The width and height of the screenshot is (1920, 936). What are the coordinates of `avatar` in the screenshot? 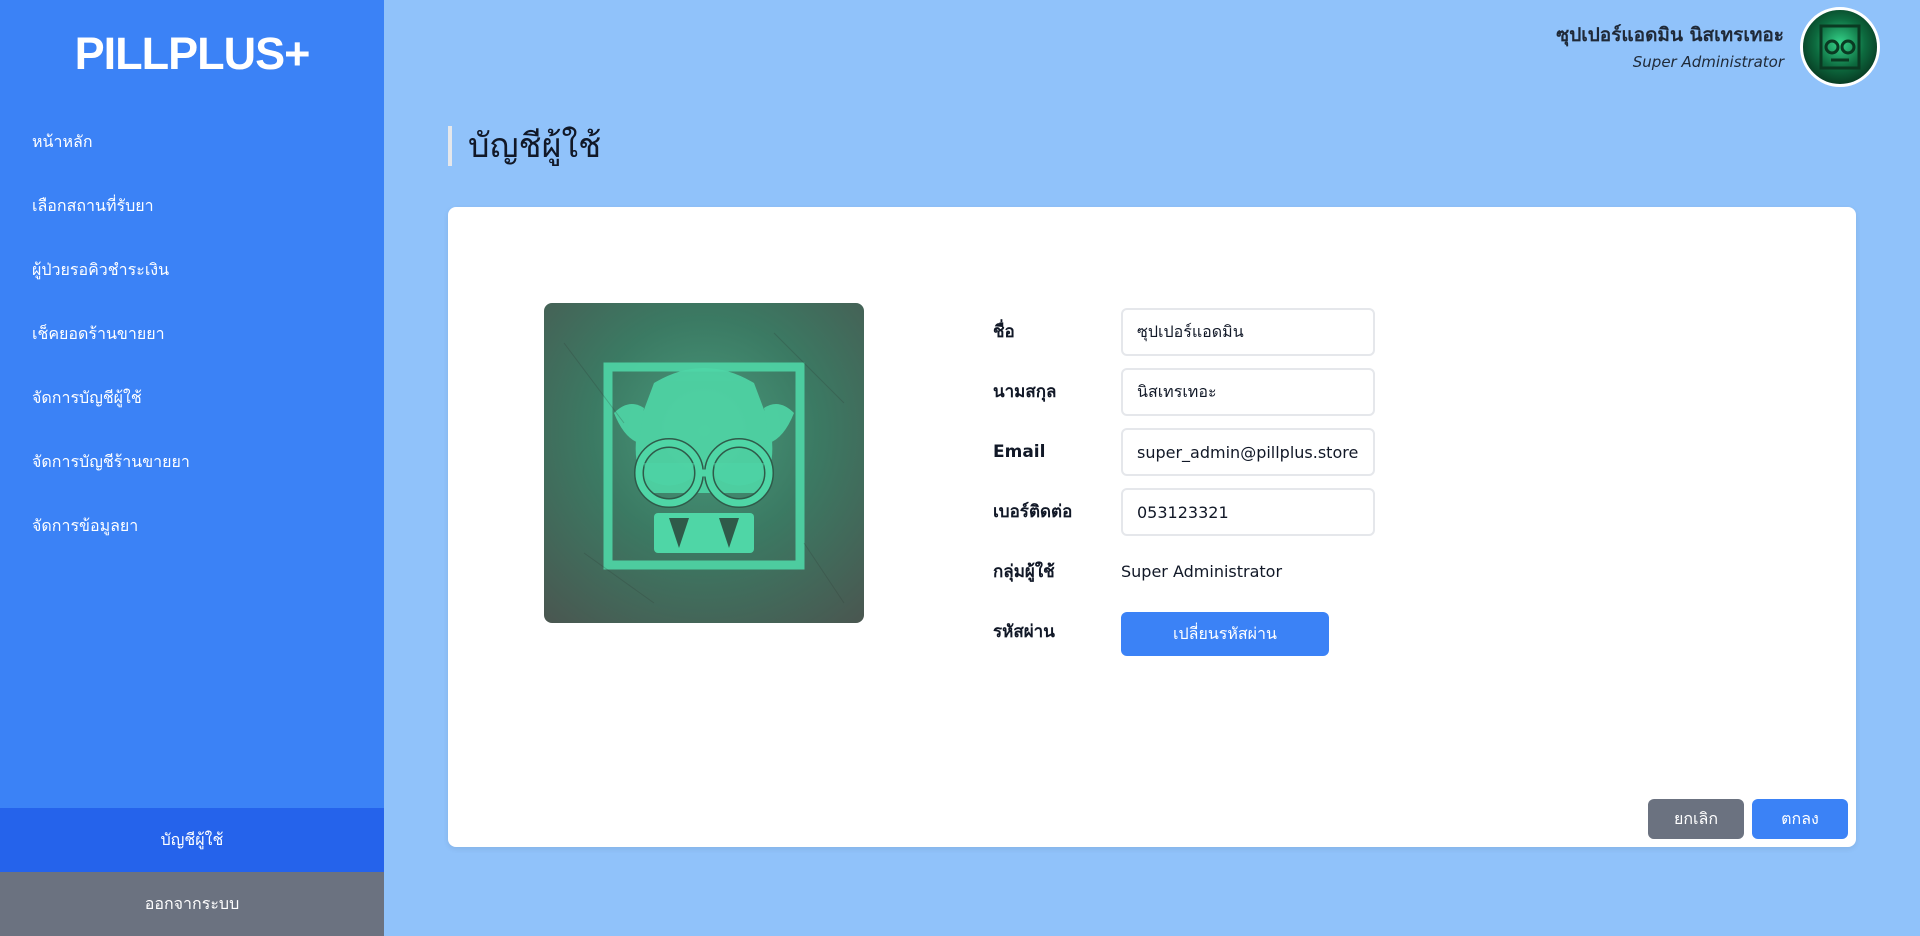 It's located at (1840, 47).